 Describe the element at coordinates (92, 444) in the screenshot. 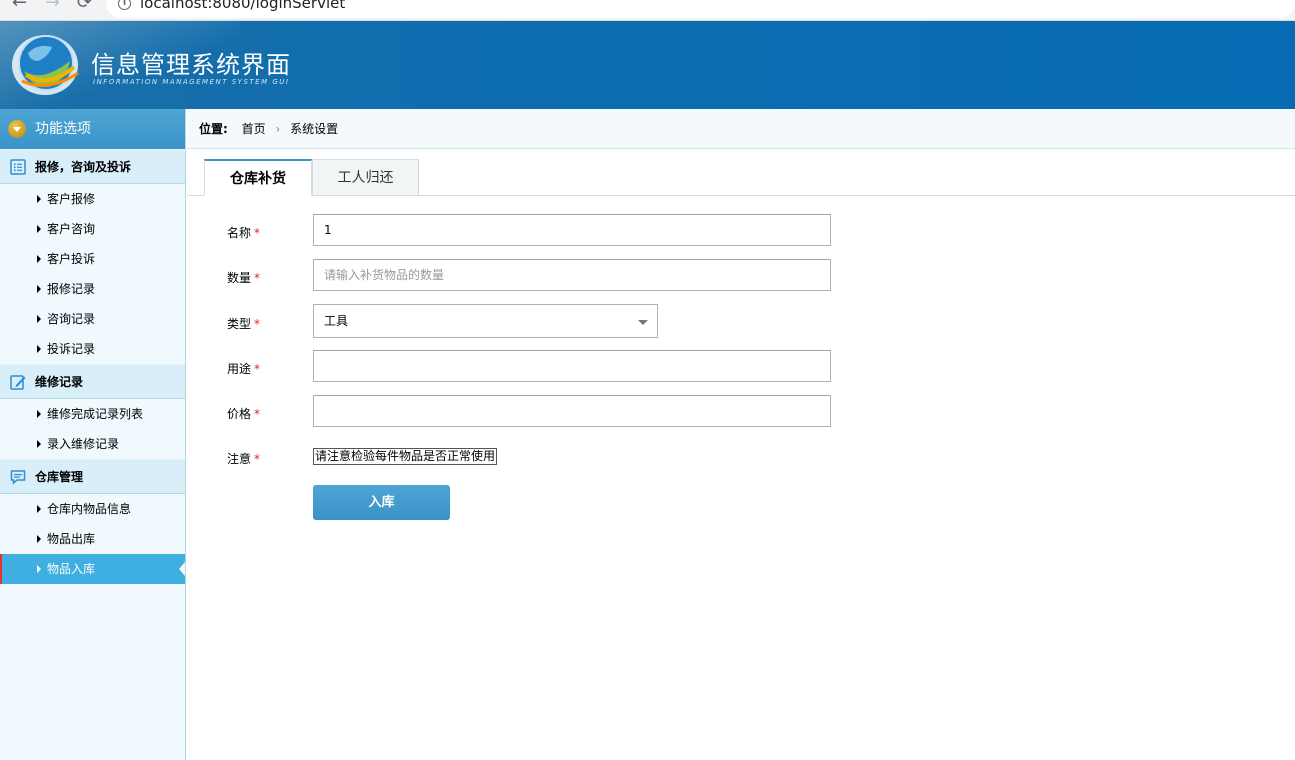

I see `sidebar-item-enter-record: 录入维修记录` at that location.